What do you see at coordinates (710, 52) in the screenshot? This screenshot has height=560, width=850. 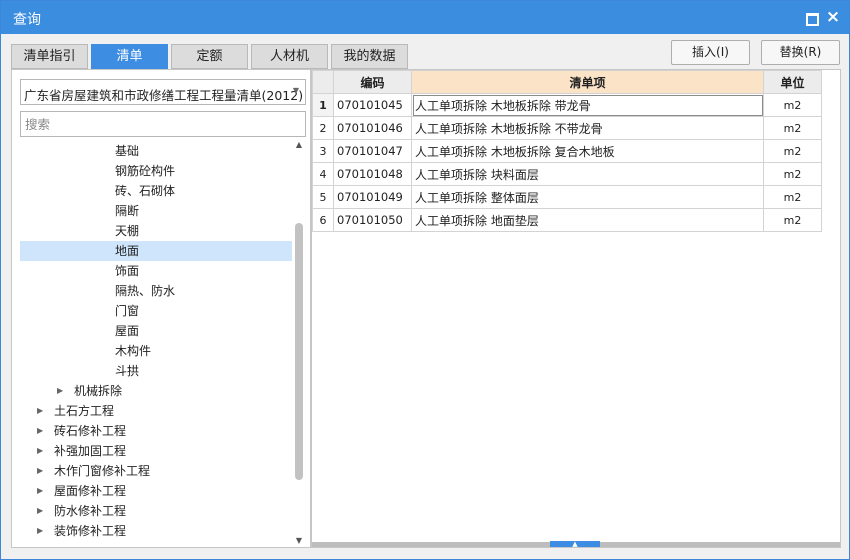 I see `insert-button: 插入(I)` at bounding box center [710, 52].